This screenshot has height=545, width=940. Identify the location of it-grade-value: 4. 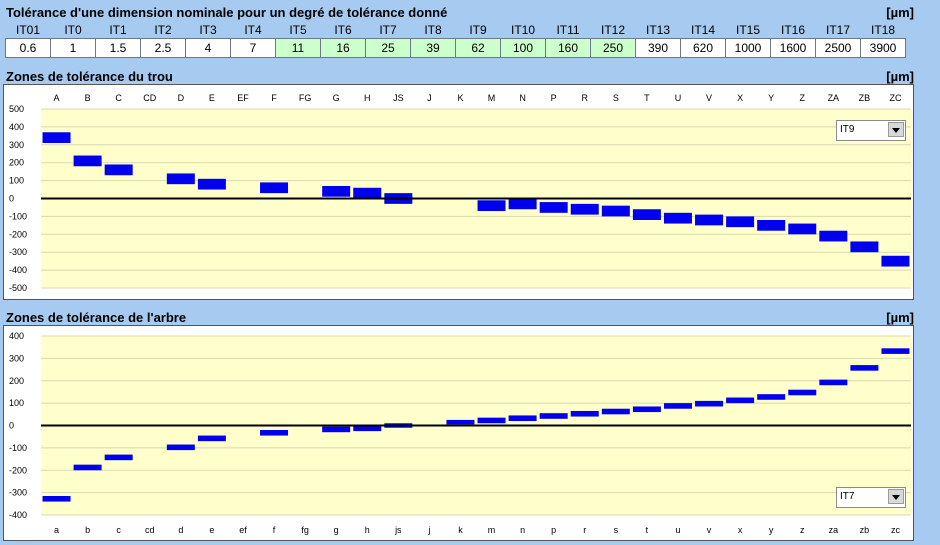
(208, 48).